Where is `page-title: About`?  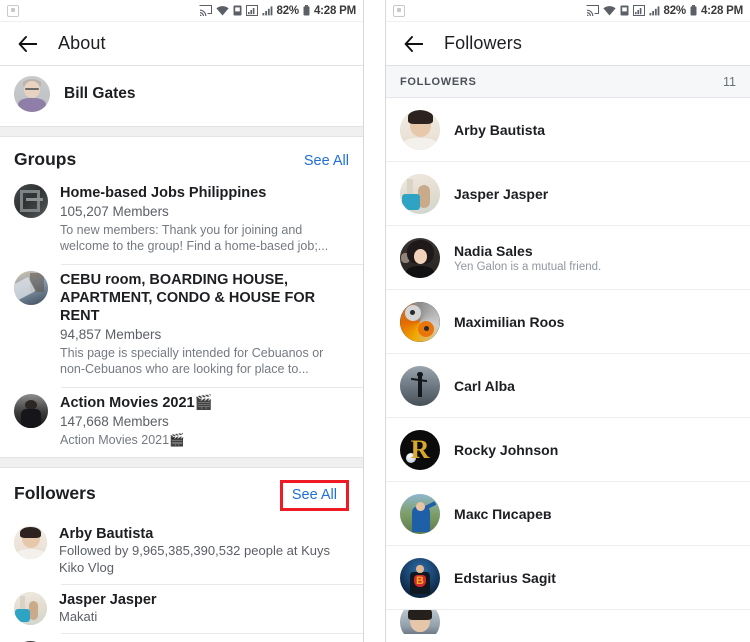 page-title: About is located at coordinates (82, 43).